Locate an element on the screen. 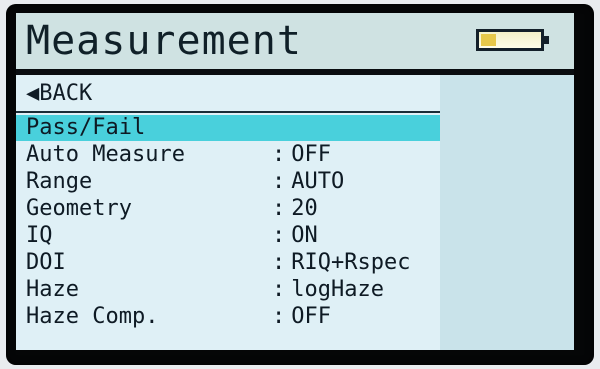  menu-item-auto-measure: Auto Measure : OFF is located at coordinates (228, 155).